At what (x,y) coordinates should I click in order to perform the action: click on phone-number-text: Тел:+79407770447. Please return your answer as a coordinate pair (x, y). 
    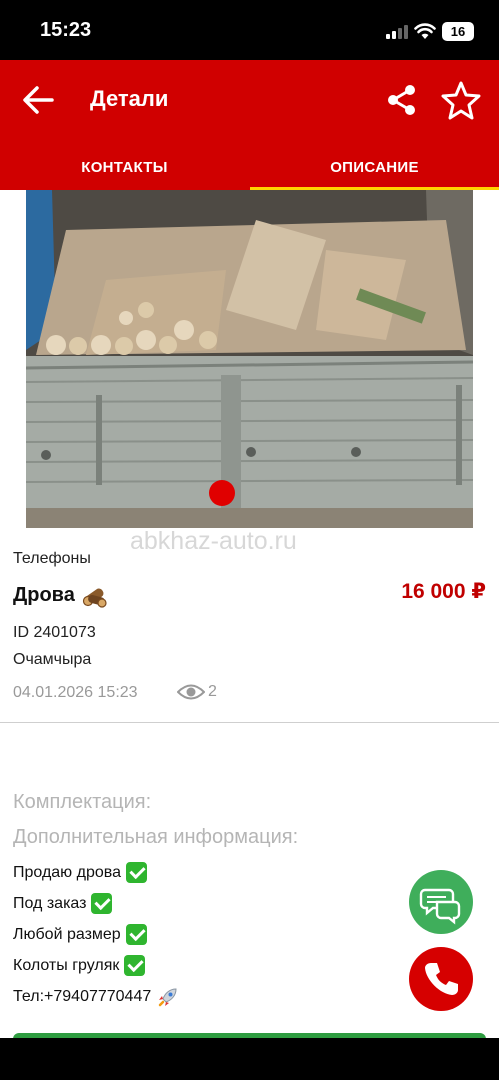
    Looking at the image, I should click on (82, 997).